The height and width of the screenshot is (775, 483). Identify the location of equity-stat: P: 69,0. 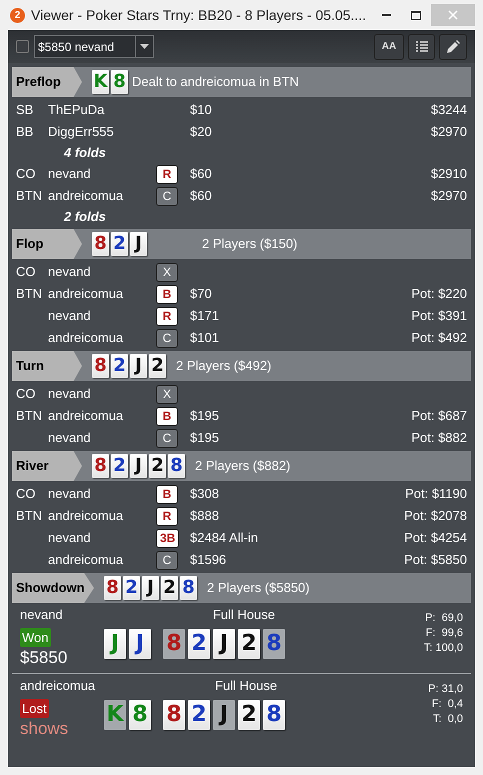
(444, 618).